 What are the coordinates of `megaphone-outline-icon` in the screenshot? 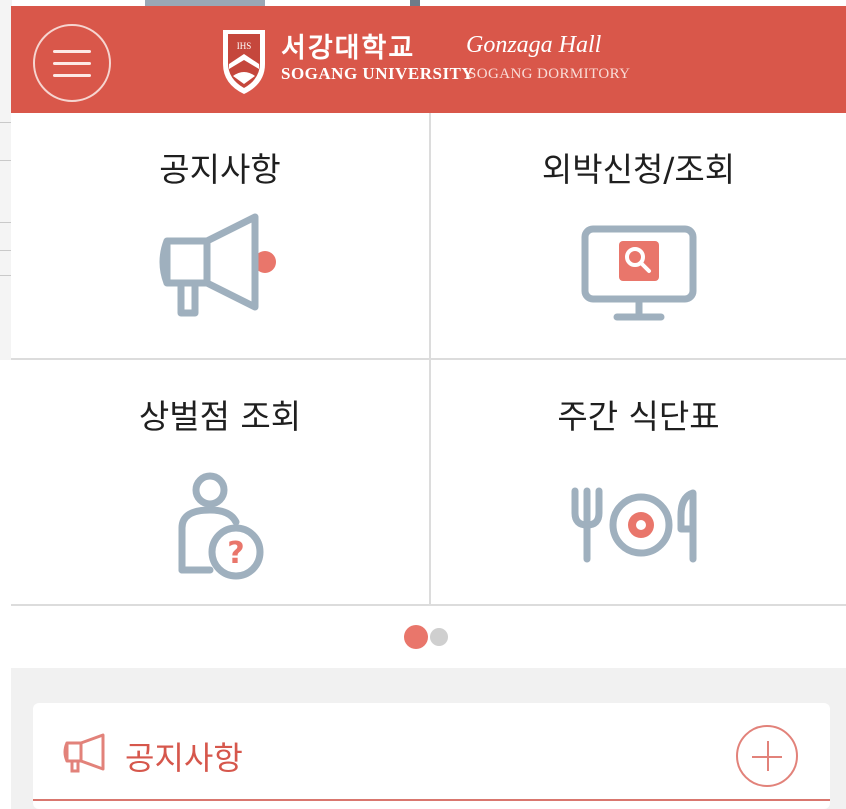 It's located at (84, 753).